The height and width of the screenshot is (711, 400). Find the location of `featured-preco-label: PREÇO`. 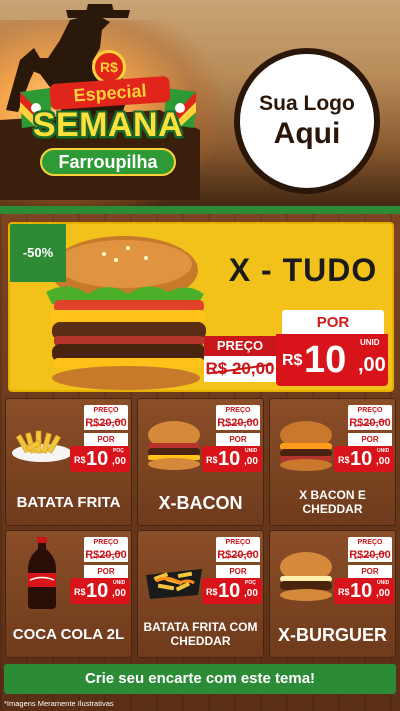

featured-preco-label: PREÇO is located at coordinates (240, 346).